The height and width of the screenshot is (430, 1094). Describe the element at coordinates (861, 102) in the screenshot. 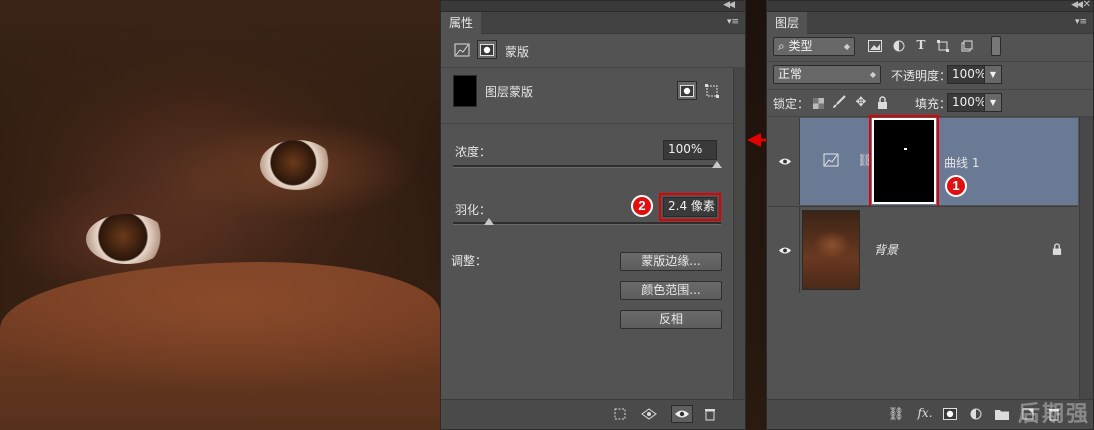

I see `lock-position-icon: ✥` at that location.